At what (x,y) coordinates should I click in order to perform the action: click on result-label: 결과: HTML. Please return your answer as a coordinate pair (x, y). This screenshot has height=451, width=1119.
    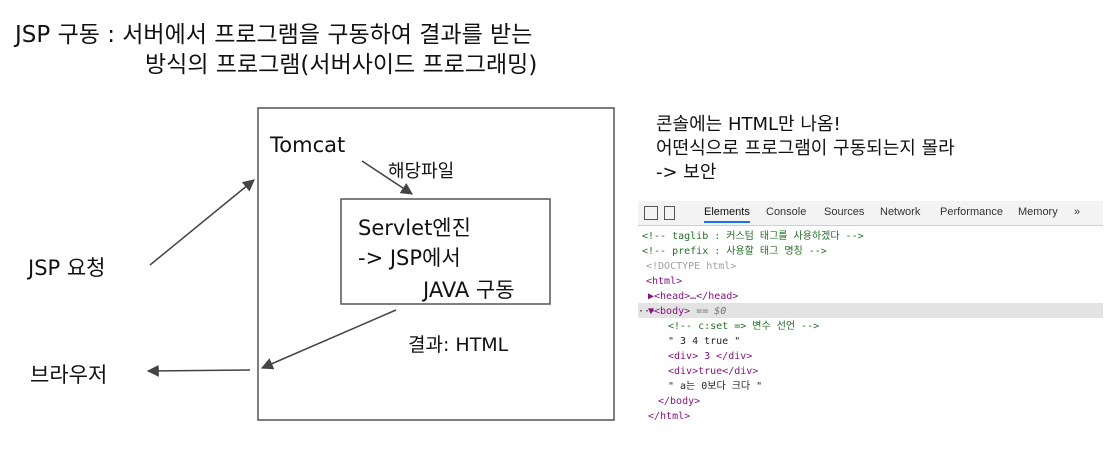
    Looking at the image, I should click on (458, 345).